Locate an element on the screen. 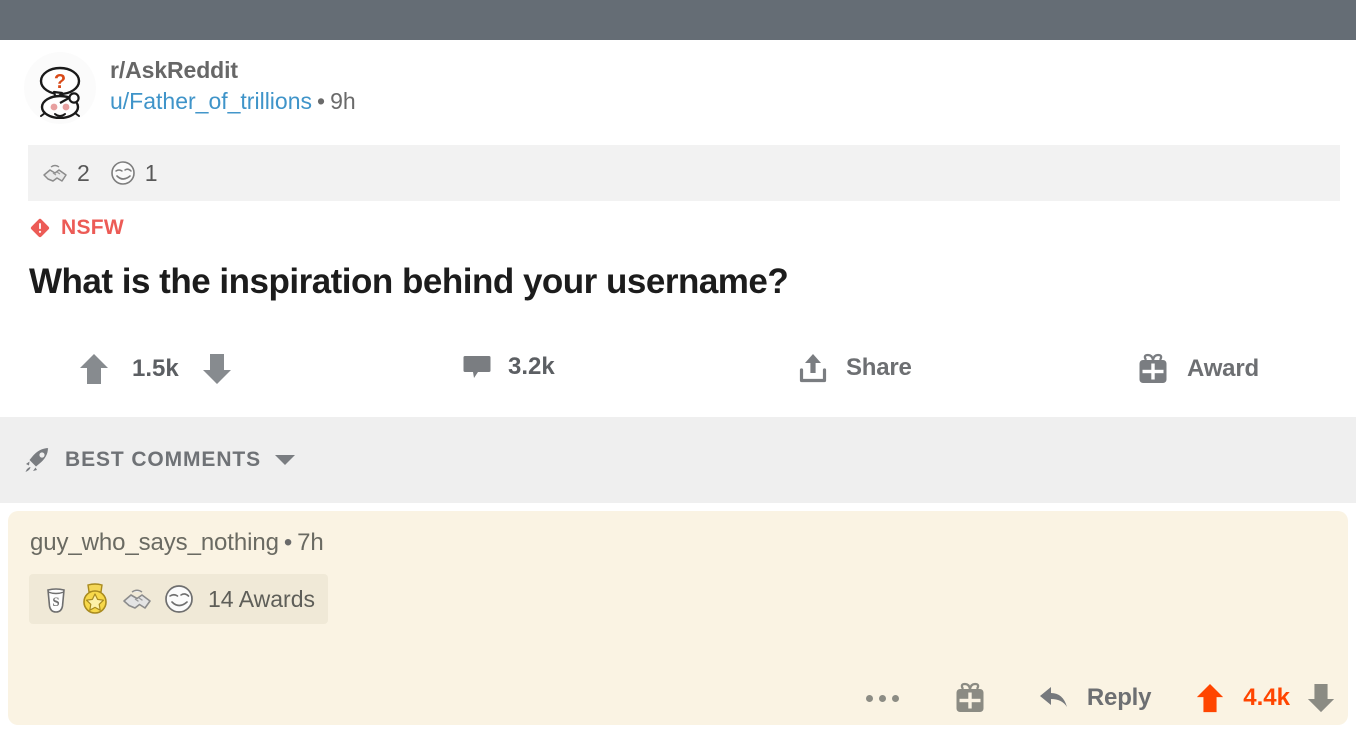 The width and height of the screenshot is (1356, 737). rocket-icon is located at coordinates (37, 460).